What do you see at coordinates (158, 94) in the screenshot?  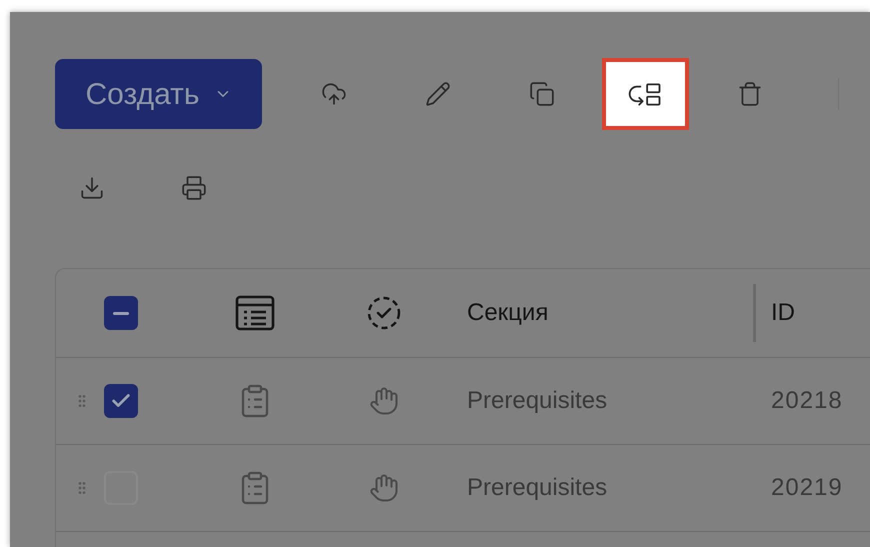 I see `create-button: Создать` at bounding box center [158, 94].